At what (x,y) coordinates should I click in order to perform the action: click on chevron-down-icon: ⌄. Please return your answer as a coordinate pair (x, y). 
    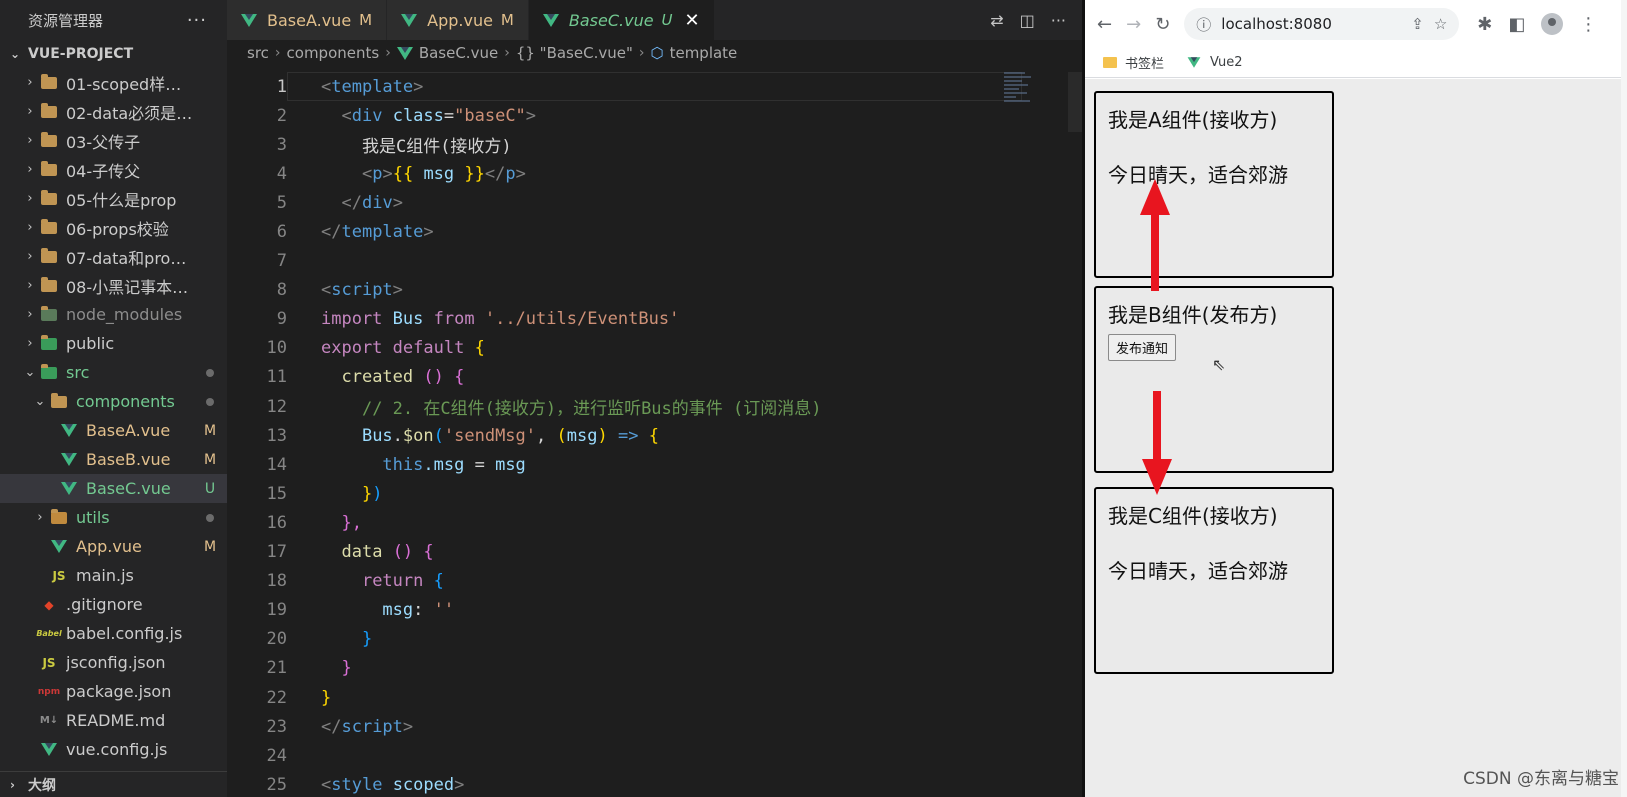
    Looking at the image, I should click on (30, 372).